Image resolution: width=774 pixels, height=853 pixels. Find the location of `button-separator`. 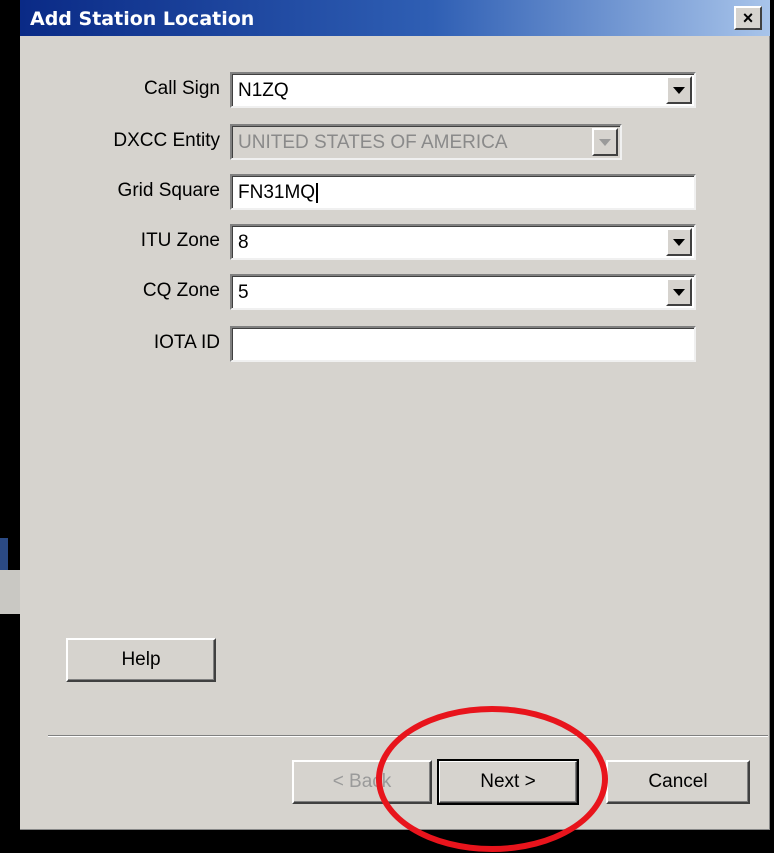

button-separator is located at coordinates (408, 736).